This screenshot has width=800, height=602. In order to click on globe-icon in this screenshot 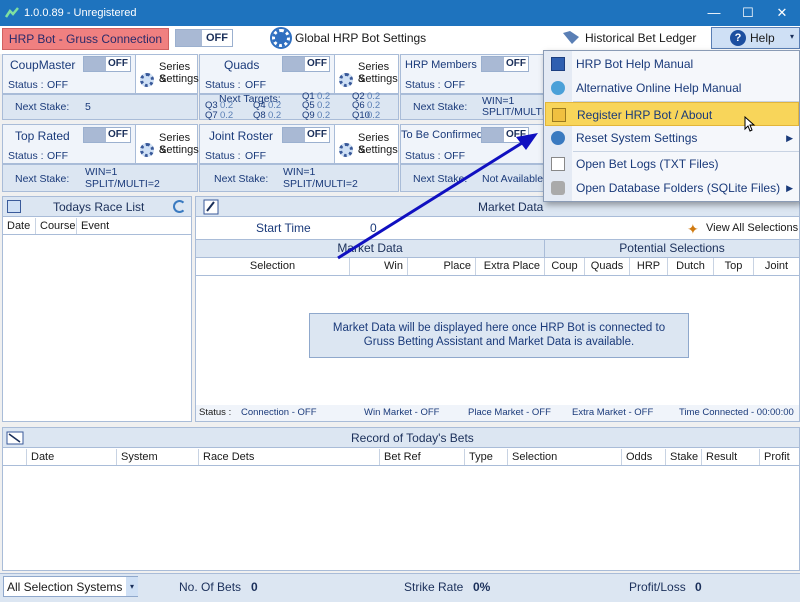, I will do `click(558, 88)`.